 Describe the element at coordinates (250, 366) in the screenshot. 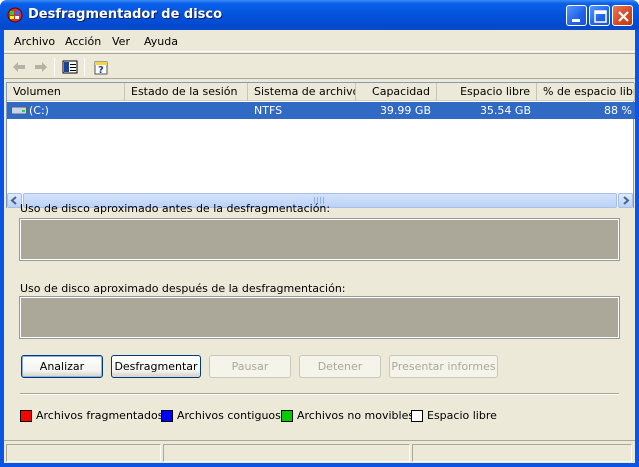

I see `pause-button: Pausar` at that location.